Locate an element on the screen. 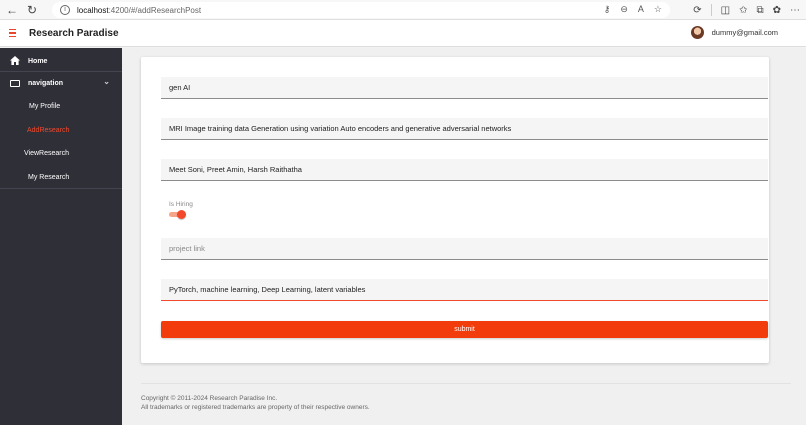 This screenshot has width=806, height=425. user-menu: dummy@gmail.com is located at coordinates (734, 32).